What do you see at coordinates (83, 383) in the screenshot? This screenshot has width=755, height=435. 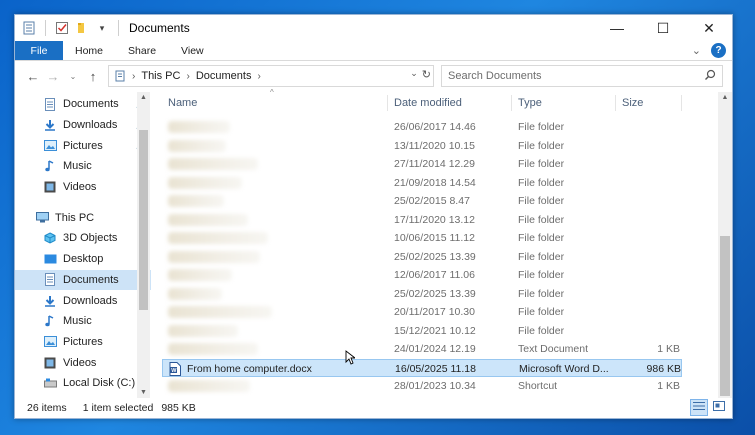 I see `nav-item-local-disk: Local Disk (C:)` at bounding box center [83, 383].